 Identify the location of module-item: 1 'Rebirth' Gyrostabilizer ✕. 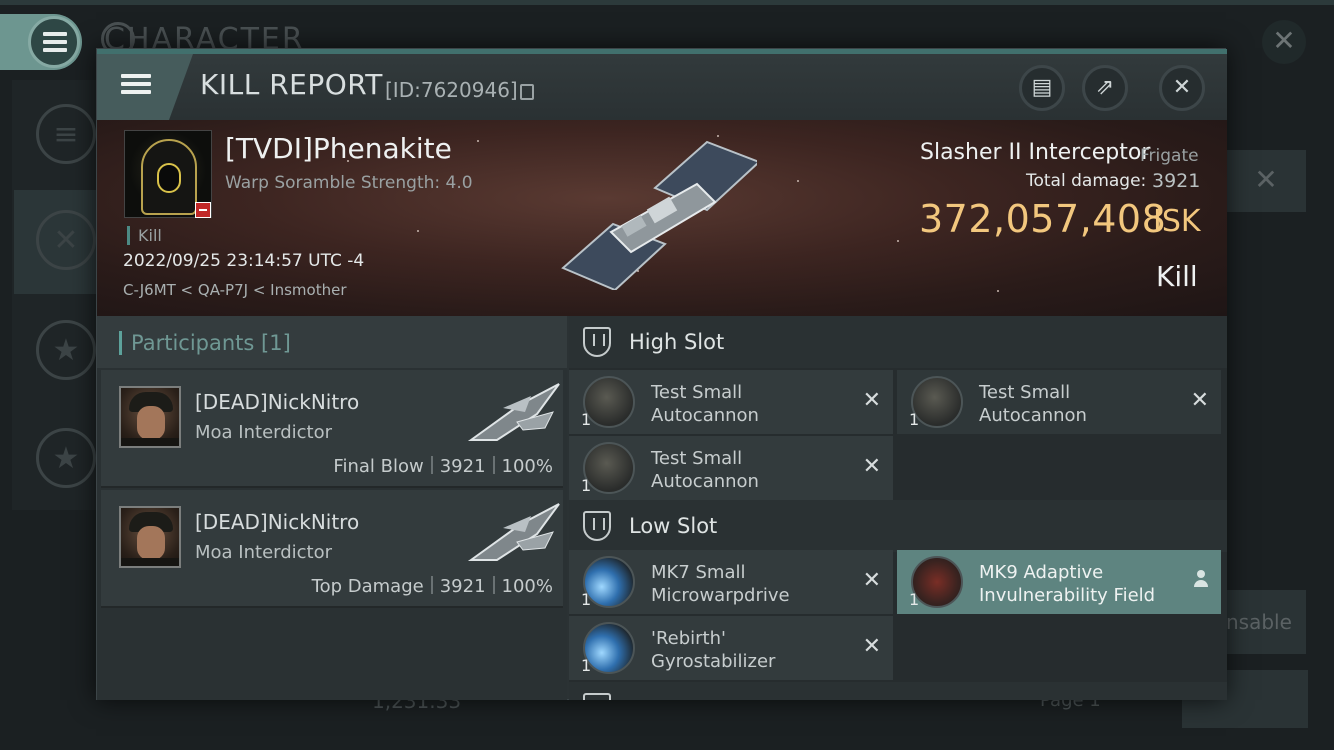
(731, 648).